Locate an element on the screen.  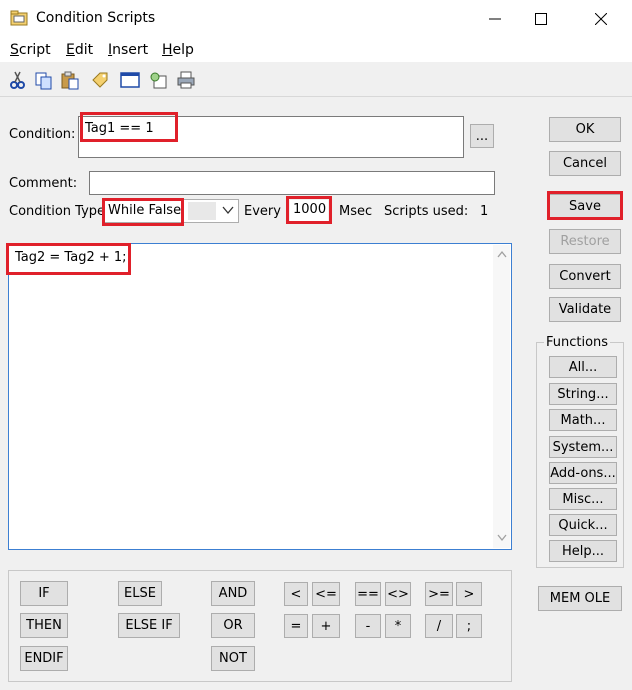
op-plus-button: + is located at coordinates (326, 626).